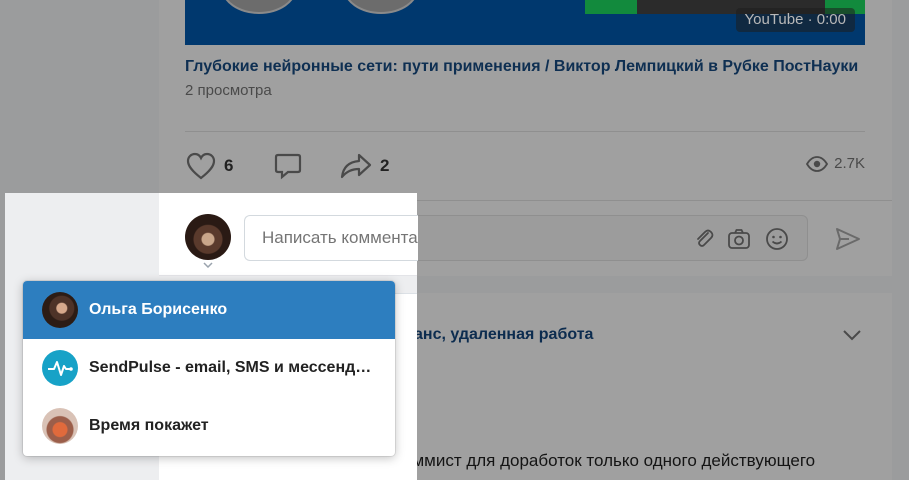  What do you see at coordinates (848, 239) in the screenshot?
I see `send-icon` at bounding box center [848, 239].